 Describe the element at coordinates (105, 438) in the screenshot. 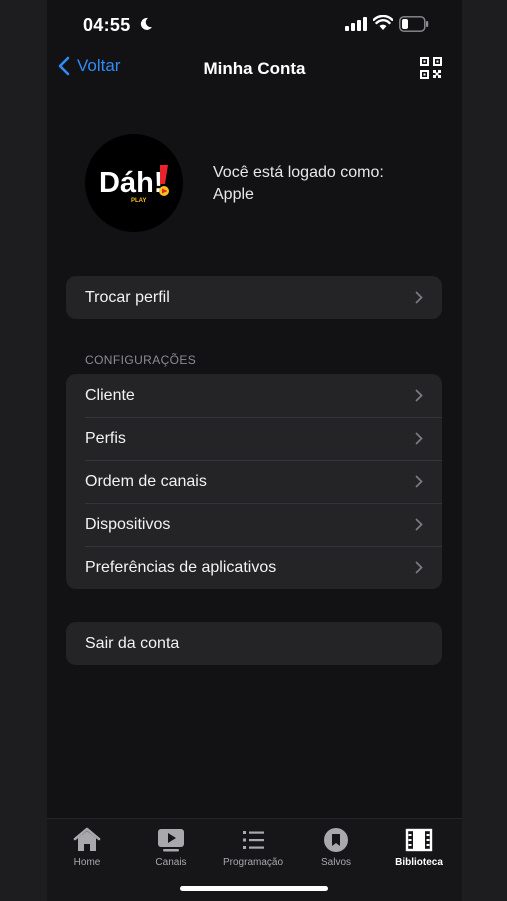

I see `settings-item-label: Perfis` at that location.